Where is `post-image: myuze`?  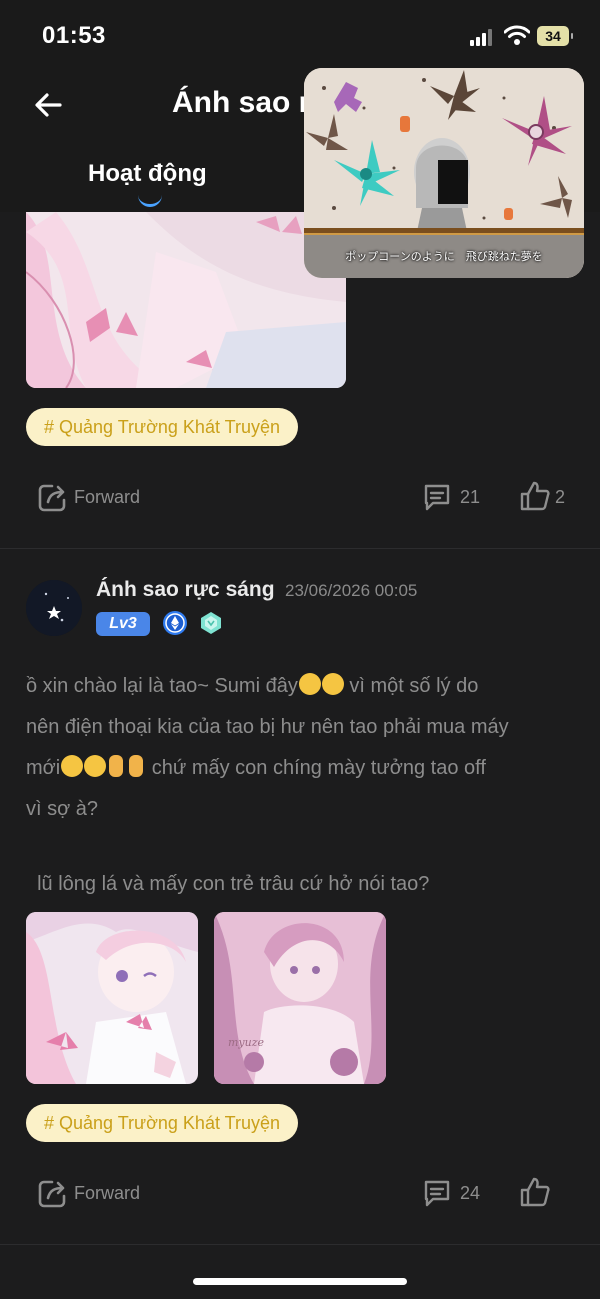
post-image: myuze is located at coordinates (300, 998).